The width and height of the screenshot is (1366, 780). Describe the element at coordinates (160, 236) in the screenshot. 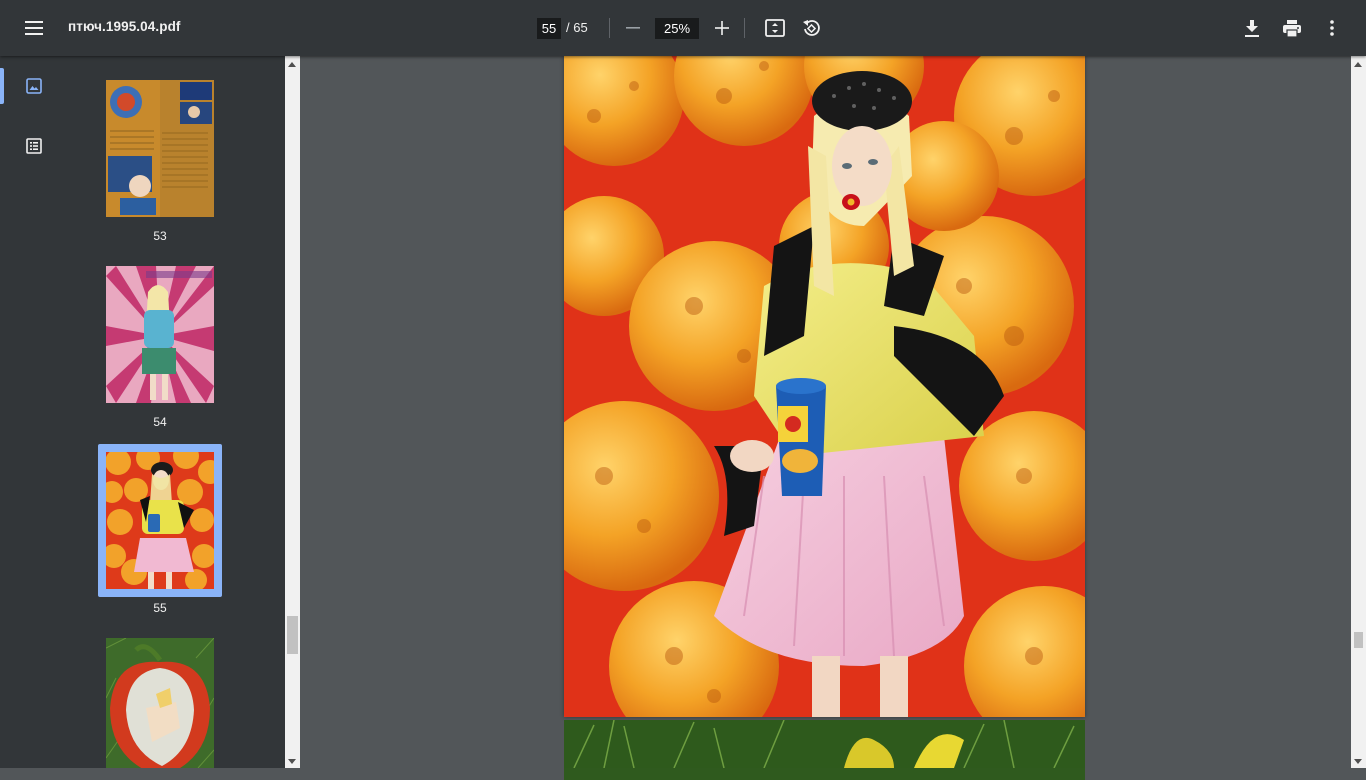

I see `thumbnail-page-number: 53` at that location.